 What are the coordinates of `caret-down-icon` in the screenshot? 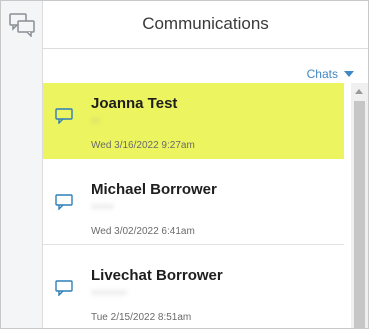 It's located at (349, 74).